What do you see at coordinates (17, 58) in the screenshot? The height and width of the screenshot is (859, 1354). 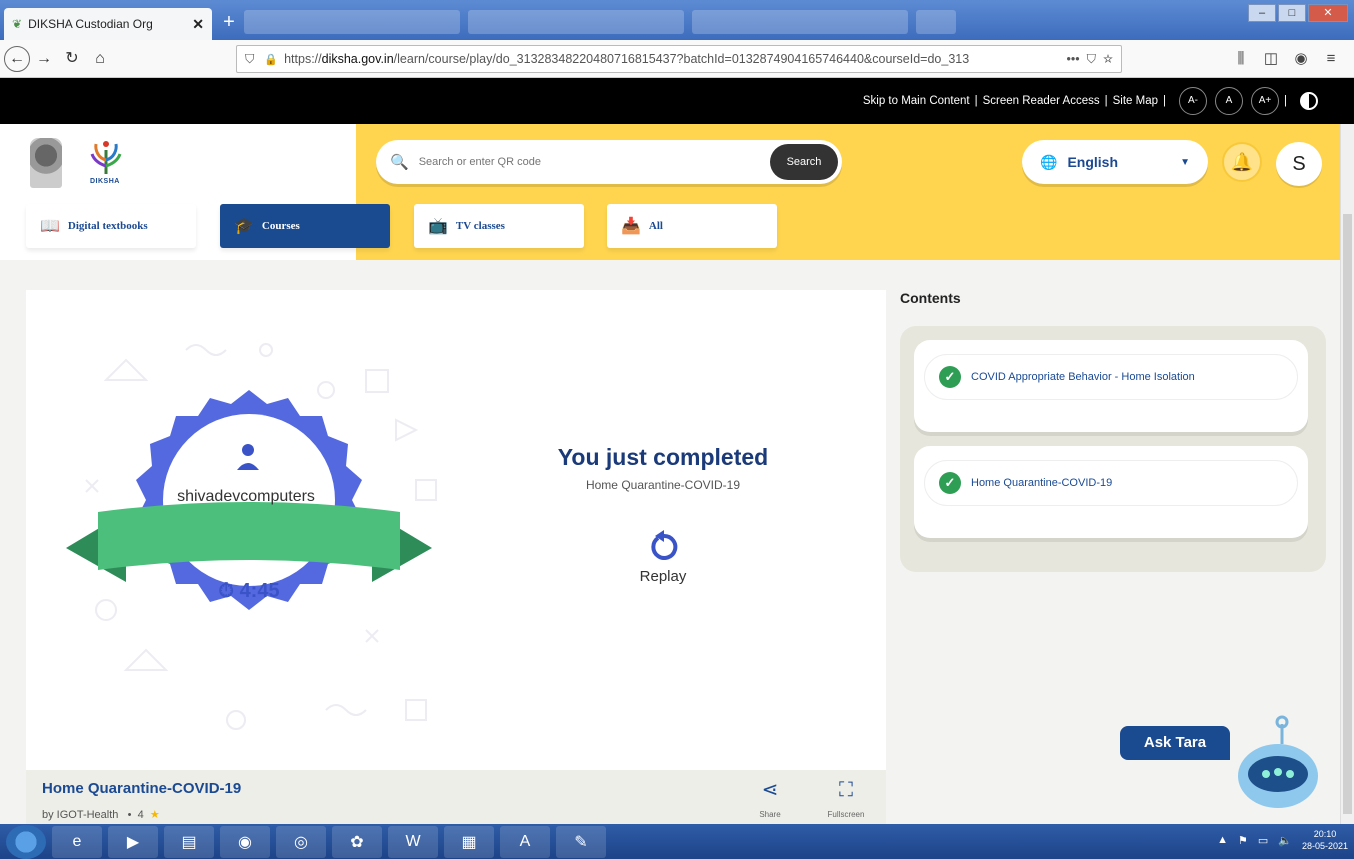 I see `back-icon: ←` at bounding box center [17, 58].